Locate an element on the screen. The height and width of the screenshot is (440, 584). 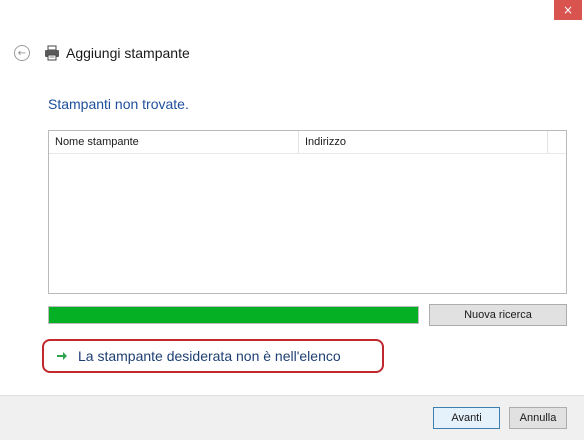
back-arrow-icon: ← is located at coordinates (22, 53).